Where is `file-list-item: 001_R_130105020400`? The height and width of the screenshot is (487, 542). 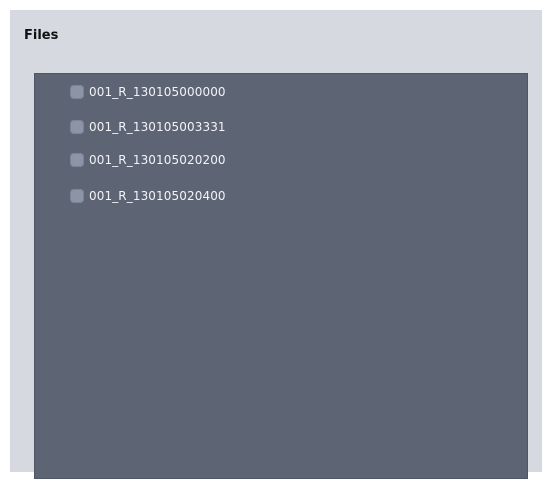 file-list-item: 001_R_130105020400 is located at coordinates (148, 196).